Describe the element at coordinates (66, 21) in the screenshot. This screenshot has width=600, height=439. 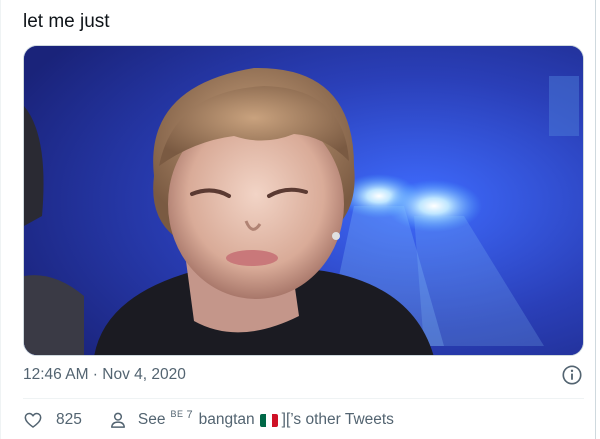
I see `tweet-text: let me just` at that location.